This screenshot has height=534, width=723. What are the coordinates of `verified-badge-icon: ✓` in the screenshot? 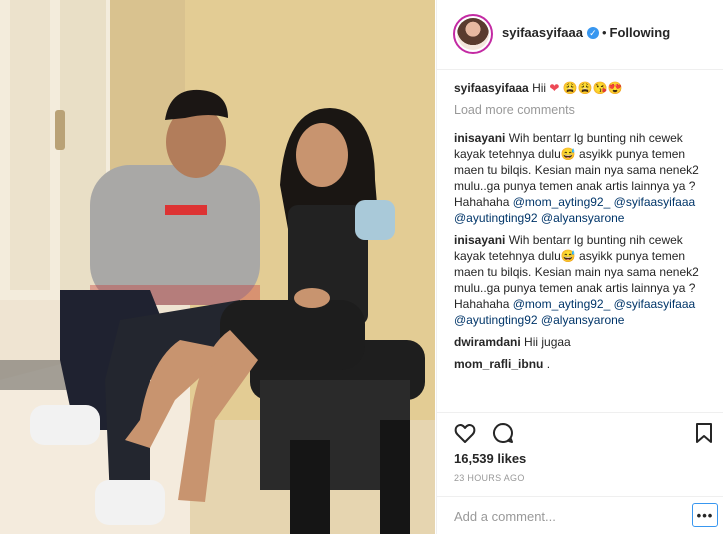 It's located at (592, 33).